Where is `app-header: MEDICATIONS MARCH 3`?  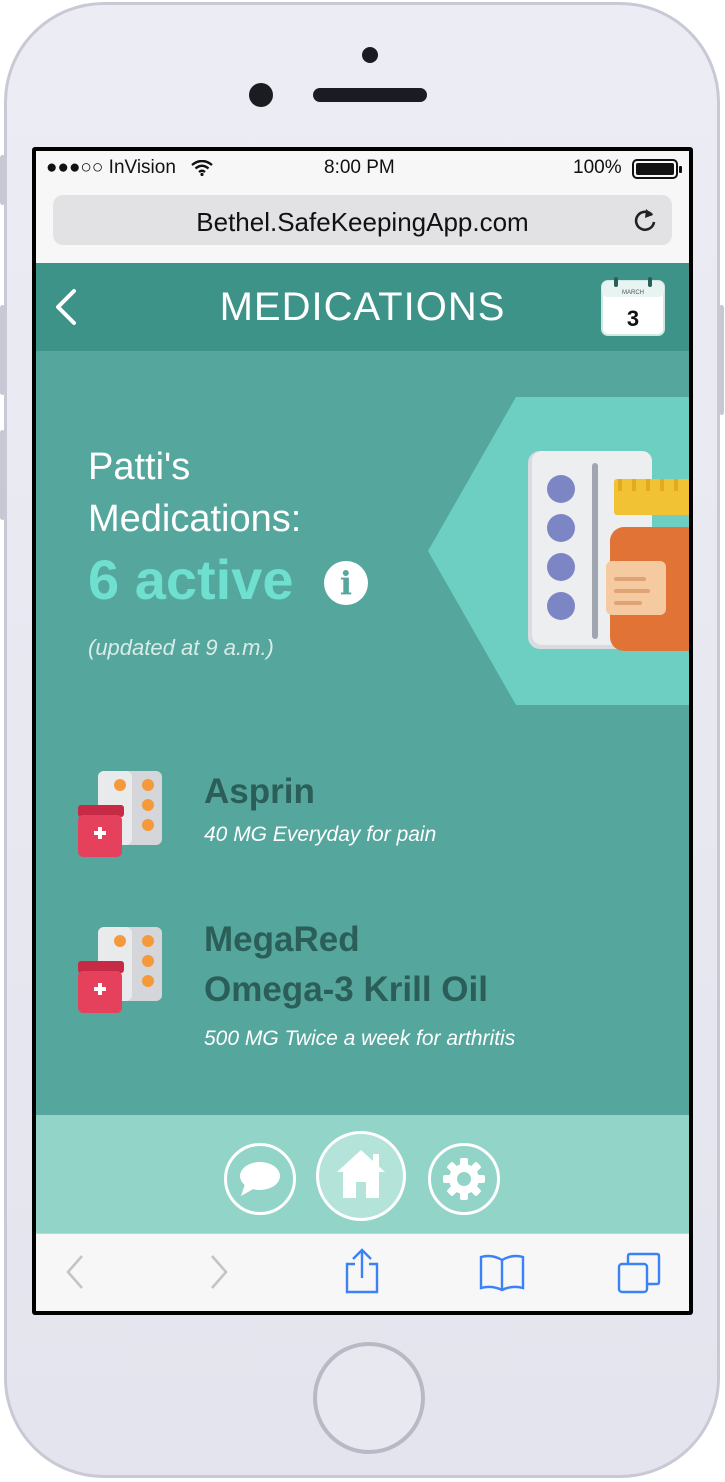 app-header: MEDICATIONS MARCH 3 is located at coordinates (362, 307).